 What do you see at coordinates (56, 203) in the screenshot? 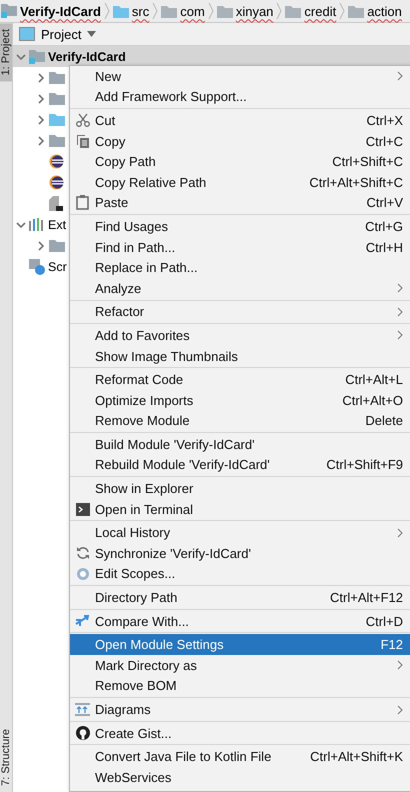
I see `file-icon` at bounding box center [56, 203].